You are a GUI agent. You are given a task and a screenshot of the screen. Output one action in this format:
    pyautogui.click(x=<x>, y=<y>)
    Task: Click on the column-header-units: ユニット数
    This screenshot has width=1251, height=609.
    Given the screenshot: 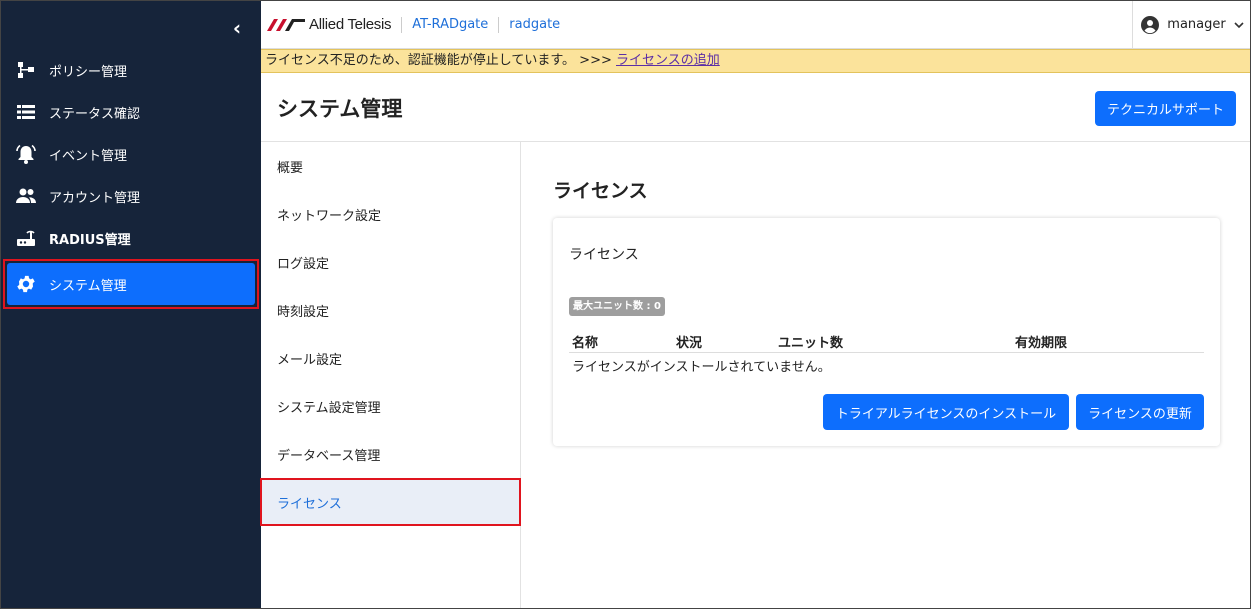 What is the action you would take?
    pyautogui.click(x=811, y=343)
    